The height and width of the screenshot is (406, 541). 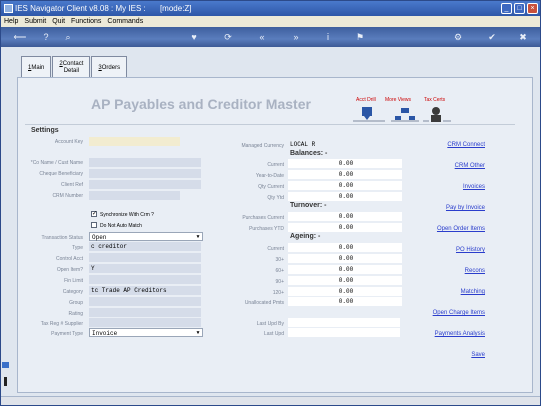 What do you see at coordinates (270, 37) in the screenshot?
I see `toolbar: ⟵ ? ⌕ ♥ ⟳ « » ⅰ ⚑ ⚙ ✔ ✖` at bounding box center [270, 37].